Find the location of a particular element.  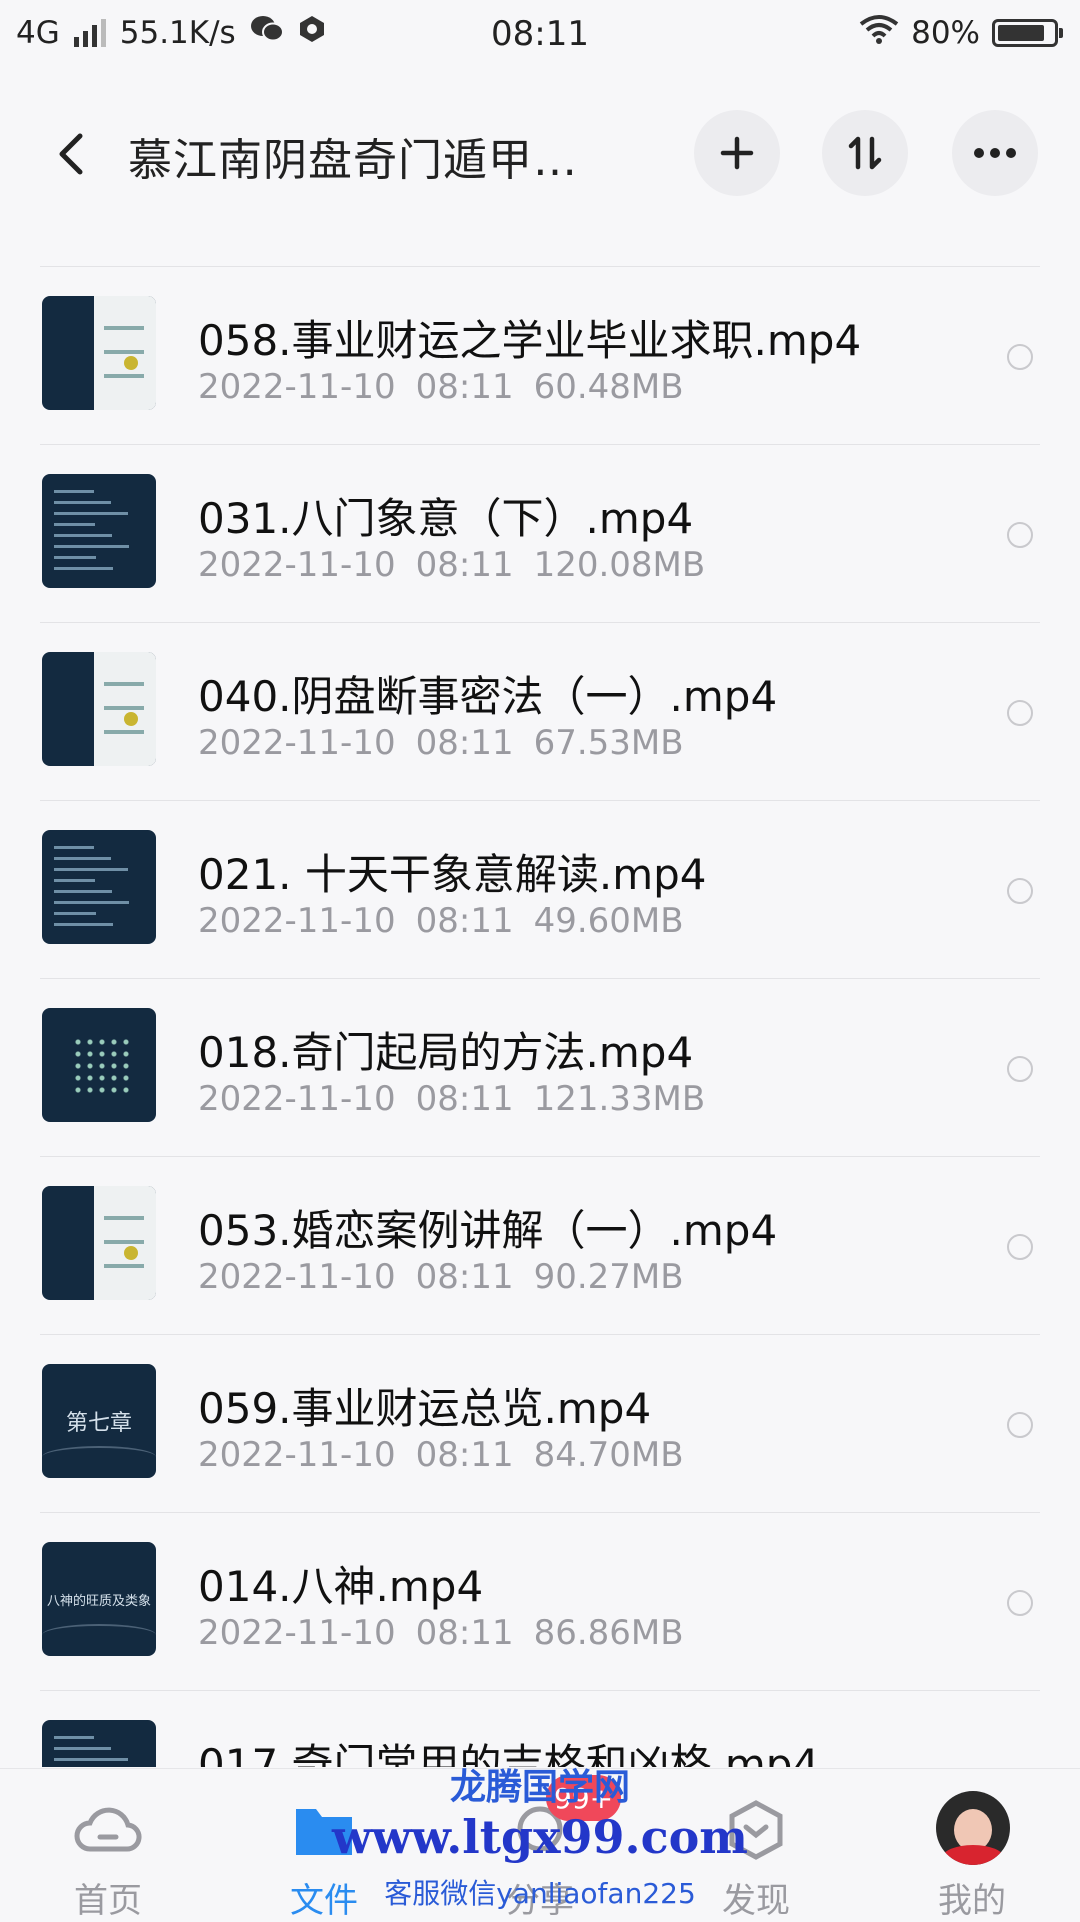

chevron-left-icon is located at coordinates (71, 154).